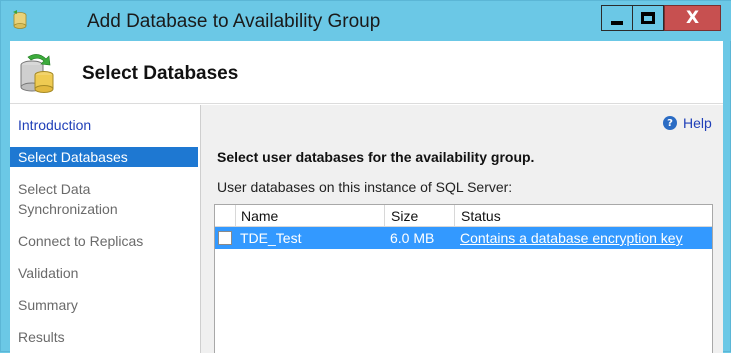 The height and width of the screenshot is (353, 731). What do you see at coordinates (583, 216) in the screenshot?
I see `status-column-header: Status` at bounding box center [583, 216].